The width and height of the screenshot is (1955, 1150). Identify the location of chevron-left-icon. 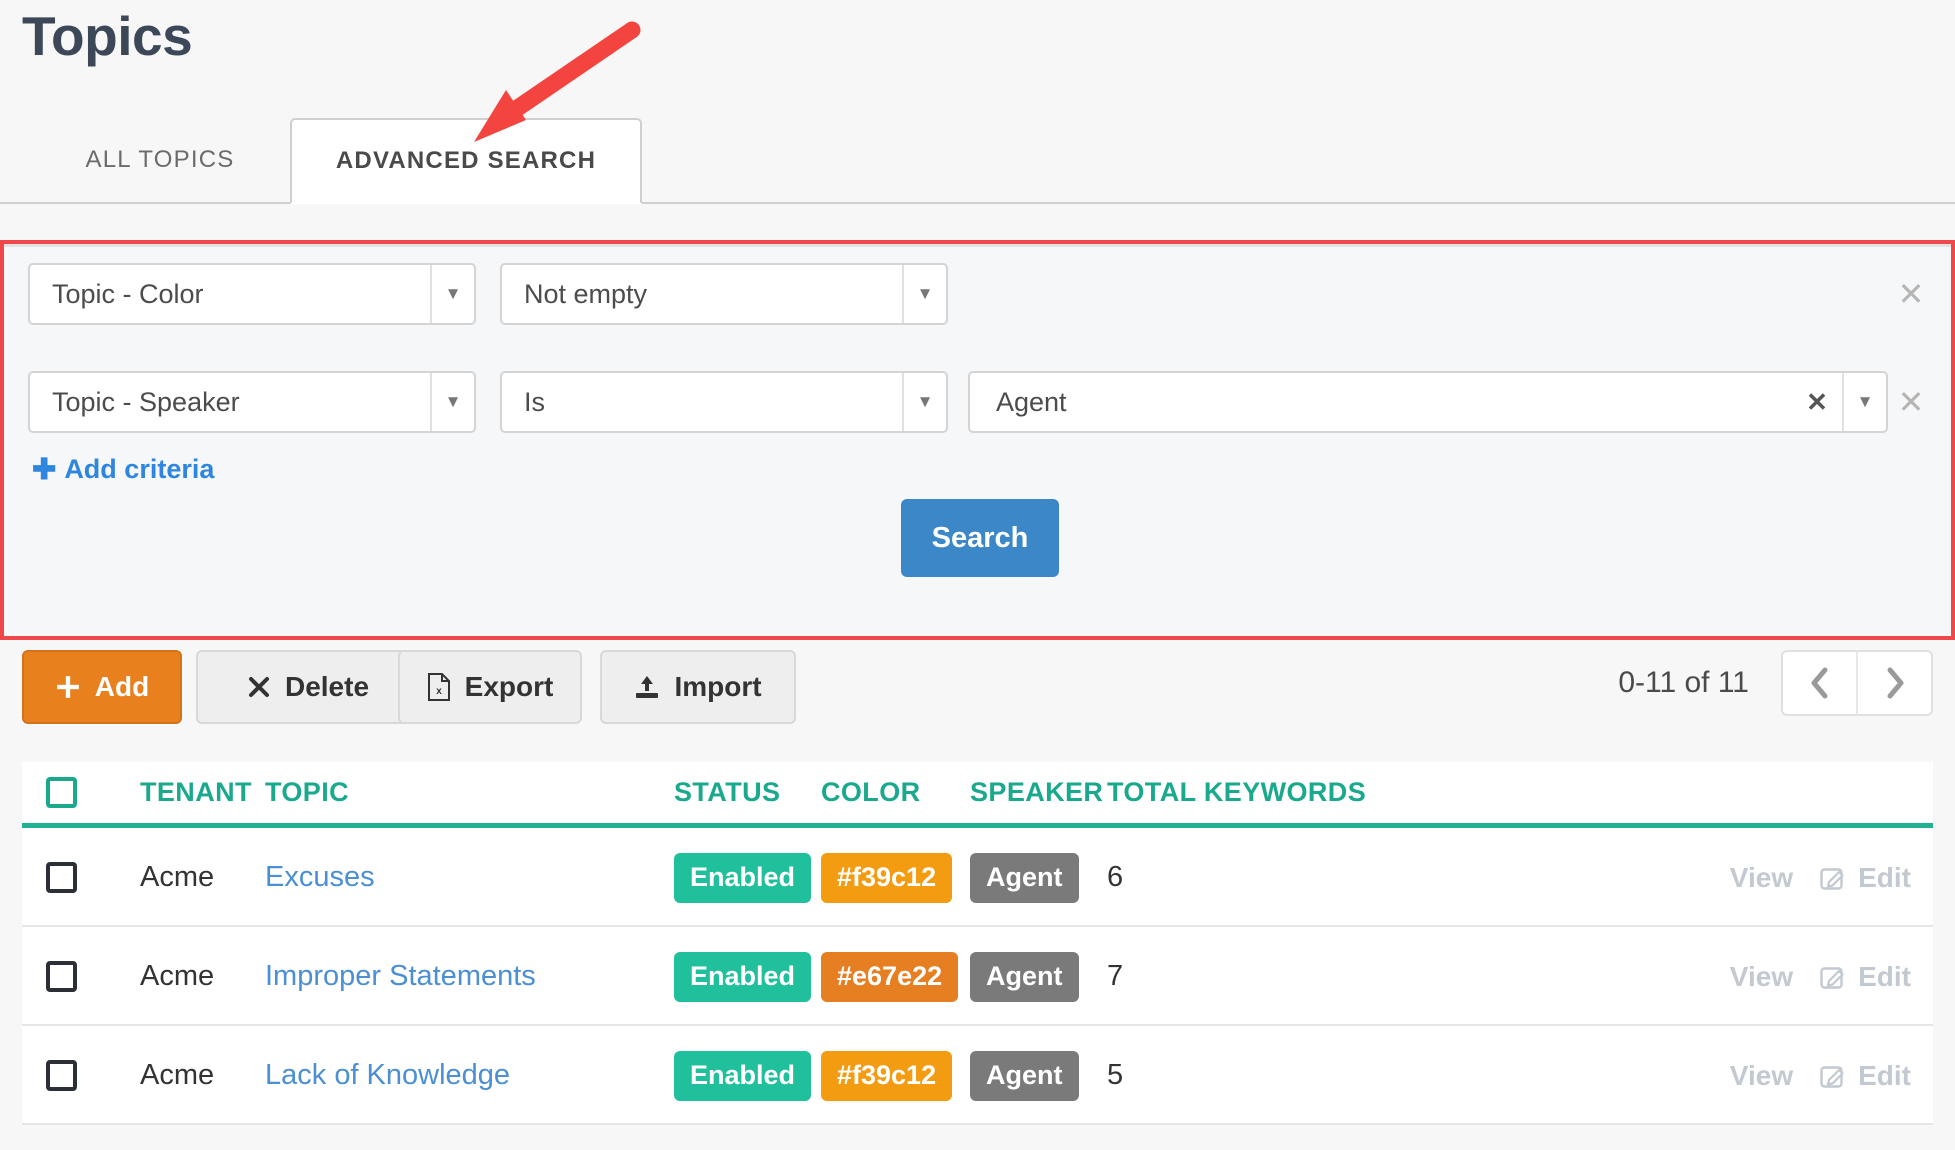
(1819, 683).